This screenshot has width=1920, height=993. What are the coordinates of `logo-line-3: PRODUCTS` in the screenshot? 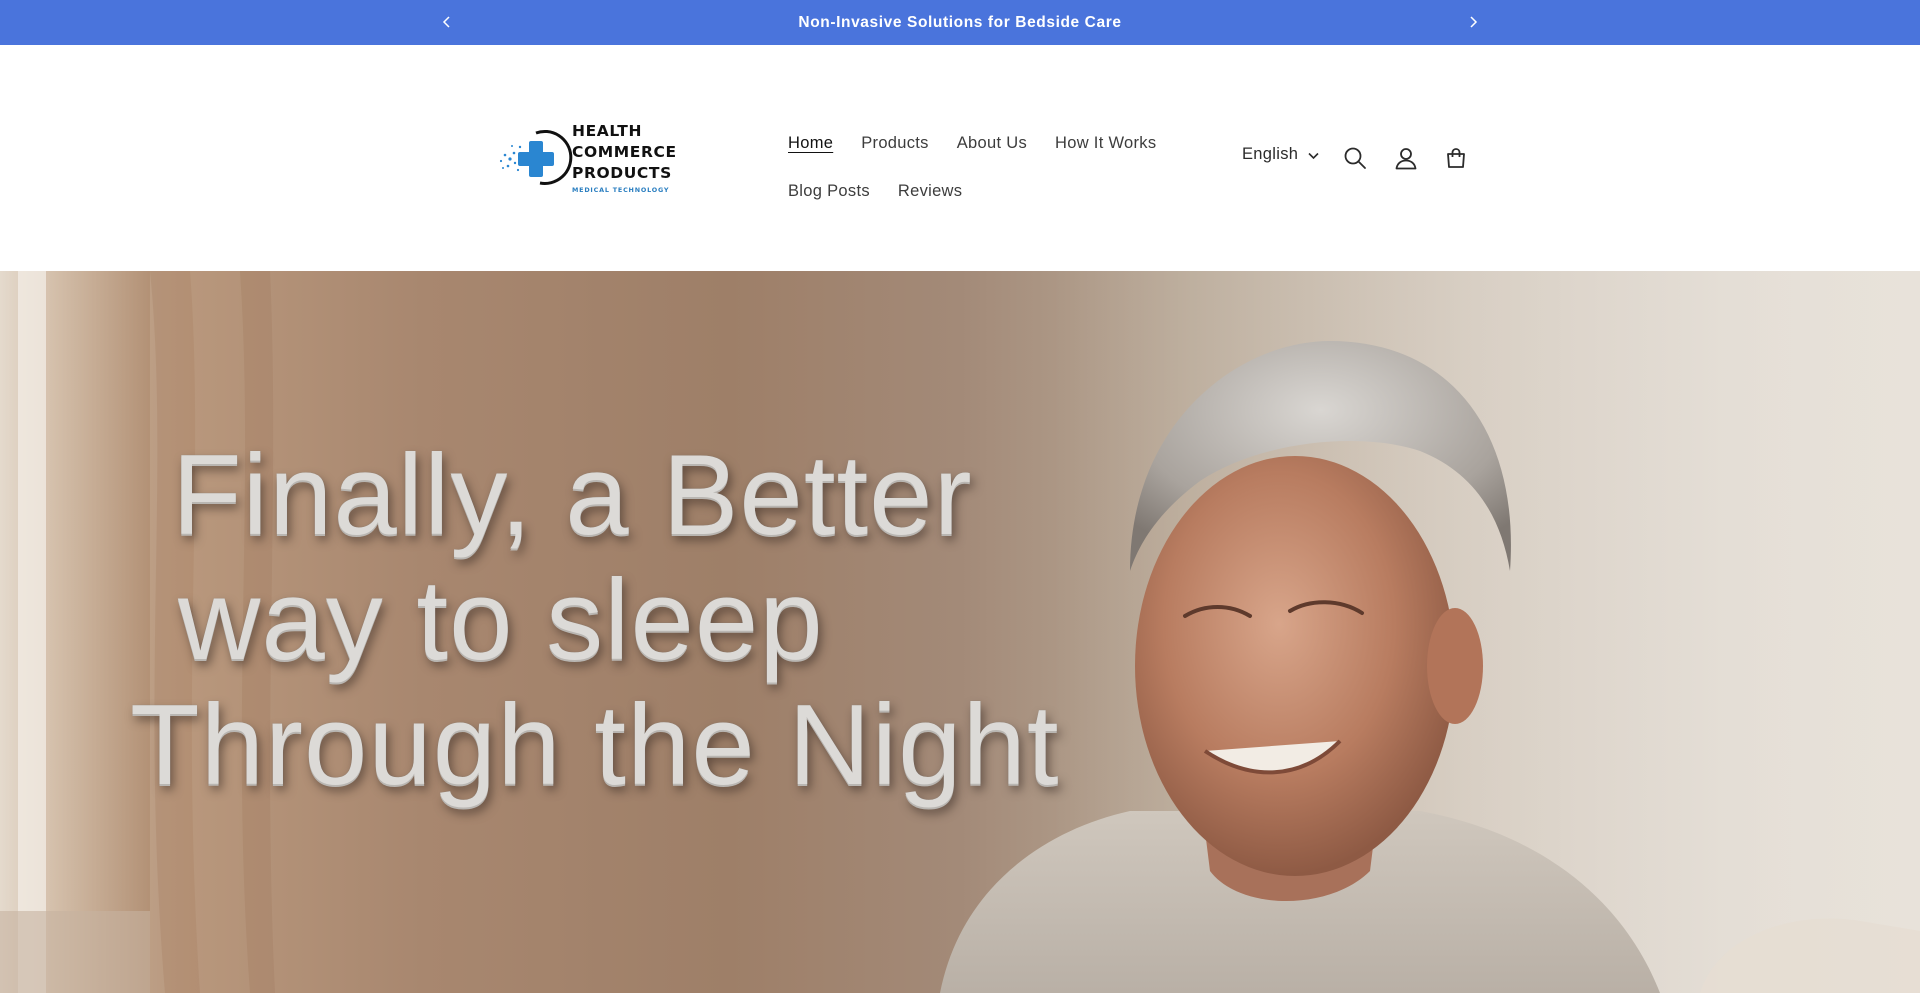 It's located at (622, 172).